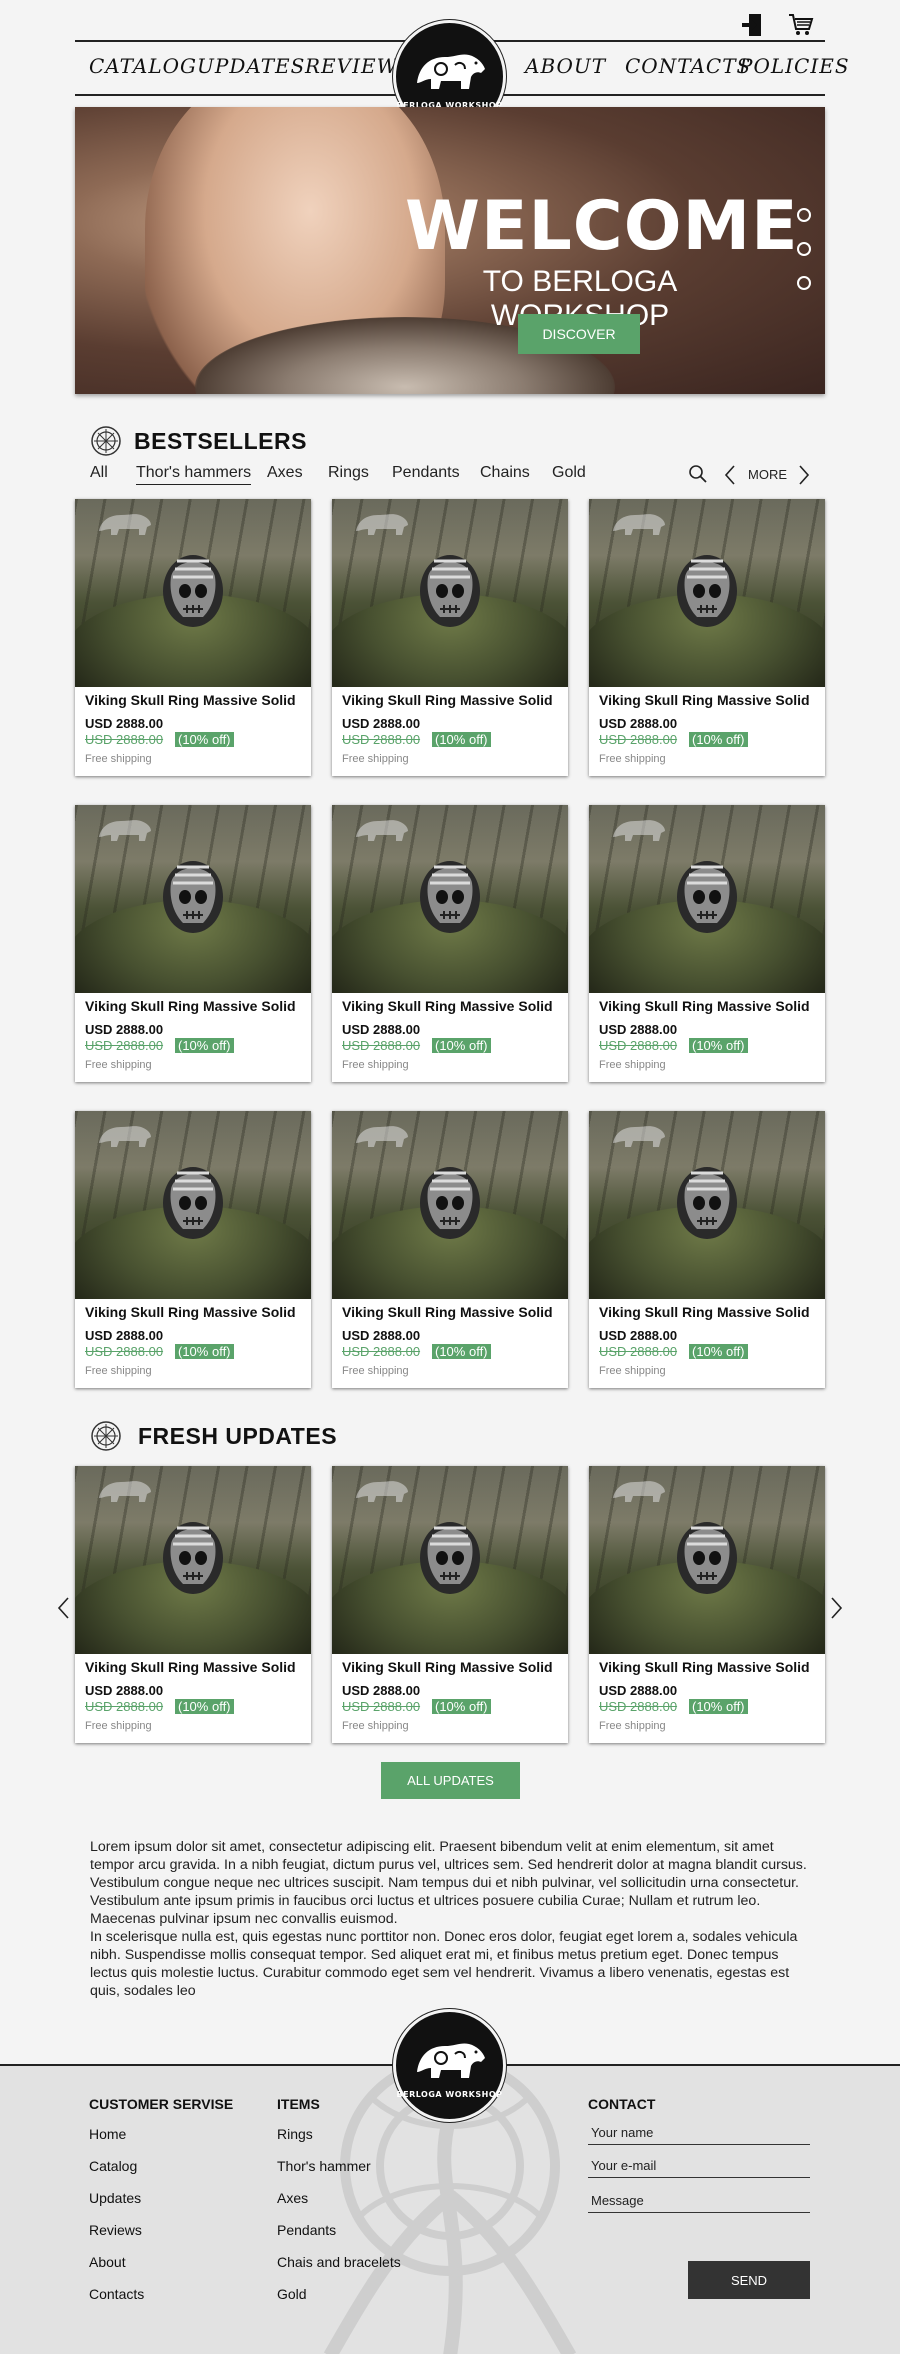 This screenshot has width=900, height=2354. What do you see at coordinates (753, 25) in the screenshot?
I see `login-icon` at bounding box center [753, 25].